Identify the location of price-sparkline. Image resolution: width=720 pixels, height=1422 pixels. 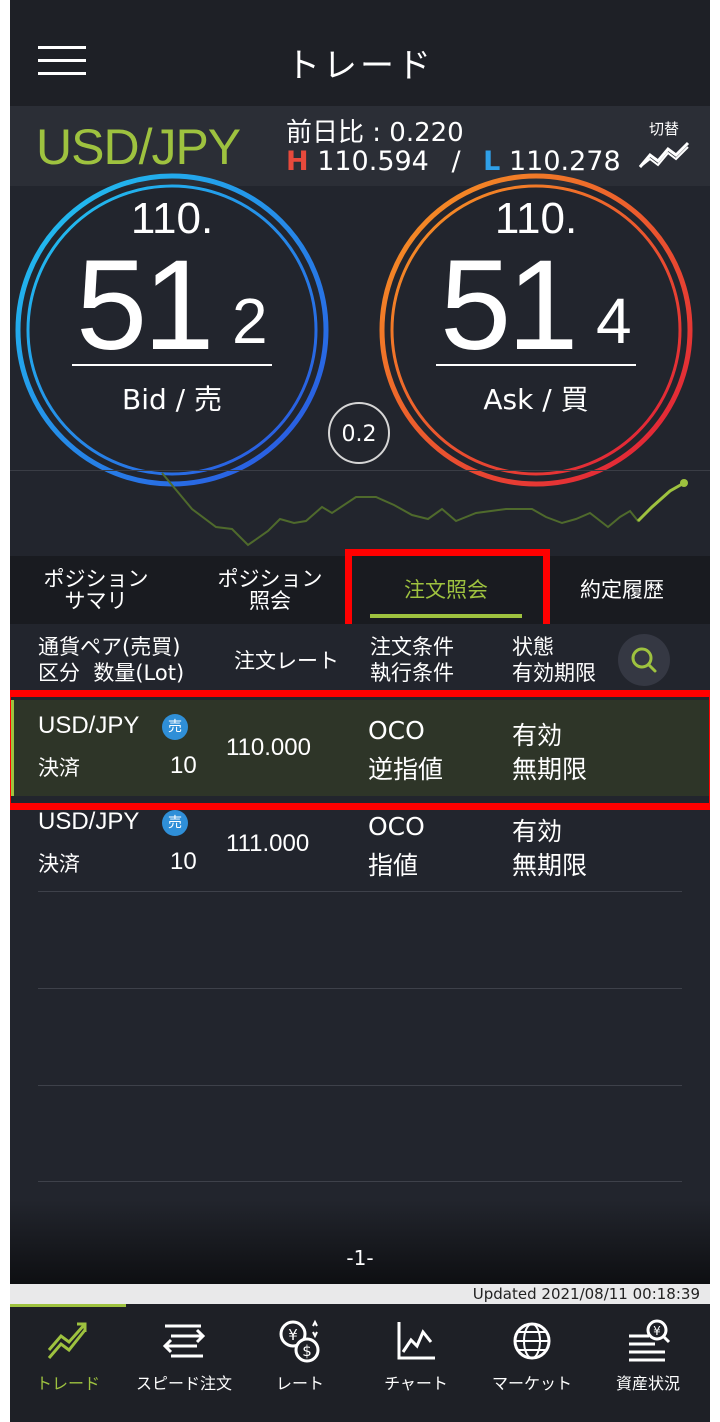
(360, 513).